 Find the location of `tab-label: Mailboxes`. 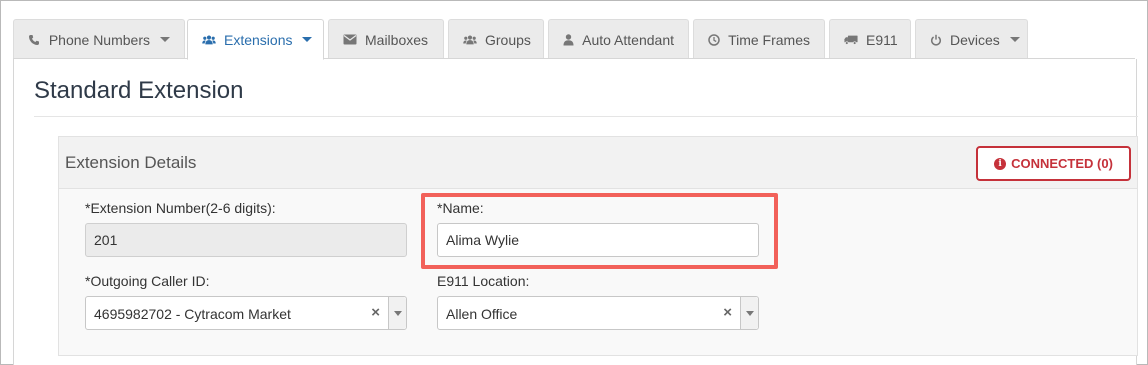

tab-label: Mailboxes is located at coordinates (397, 39).